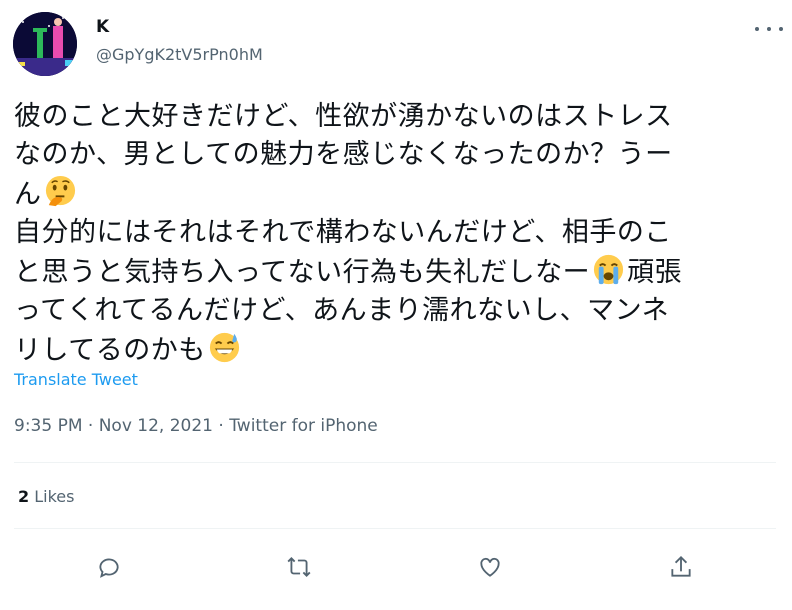 This screenshot has width=792, height=610. What do you see at coordinates (490, 567) in the screenshot?
I see `like-icon` at bounding box center [490, 567].